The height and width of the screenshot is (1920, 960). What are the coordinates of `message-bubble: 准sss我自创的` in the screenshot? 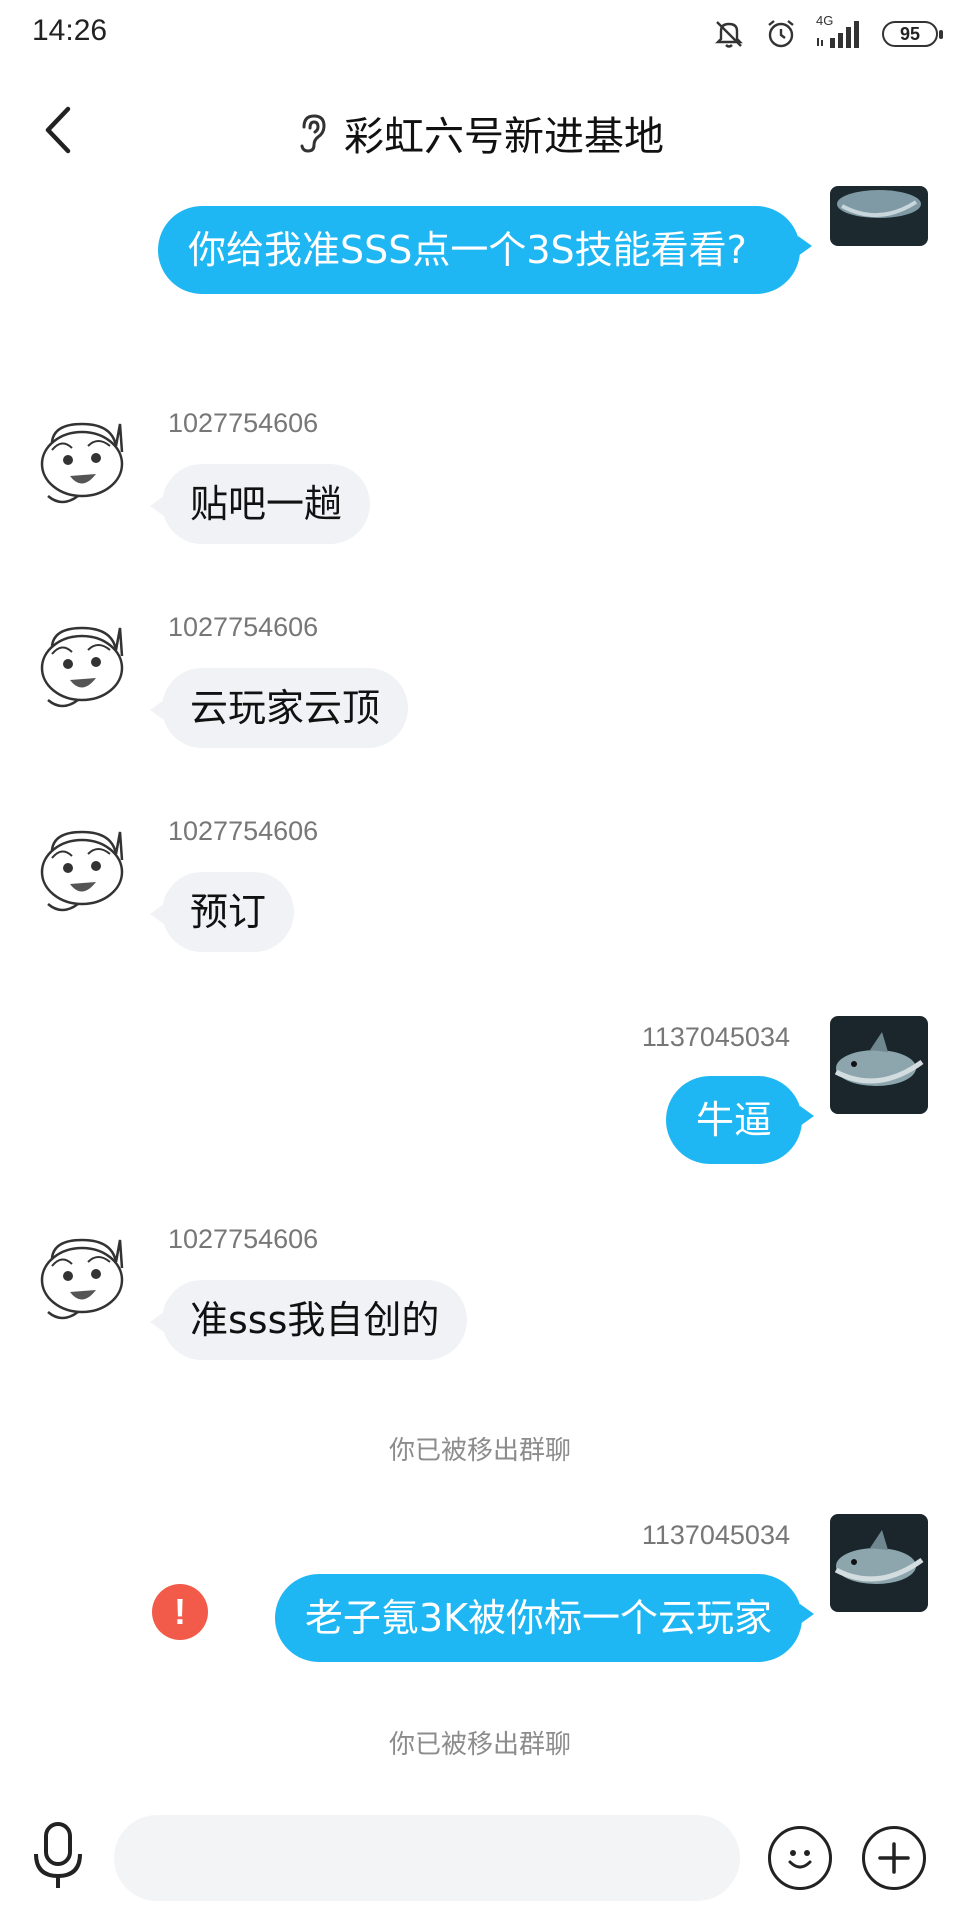 It's located at (308, 1320).